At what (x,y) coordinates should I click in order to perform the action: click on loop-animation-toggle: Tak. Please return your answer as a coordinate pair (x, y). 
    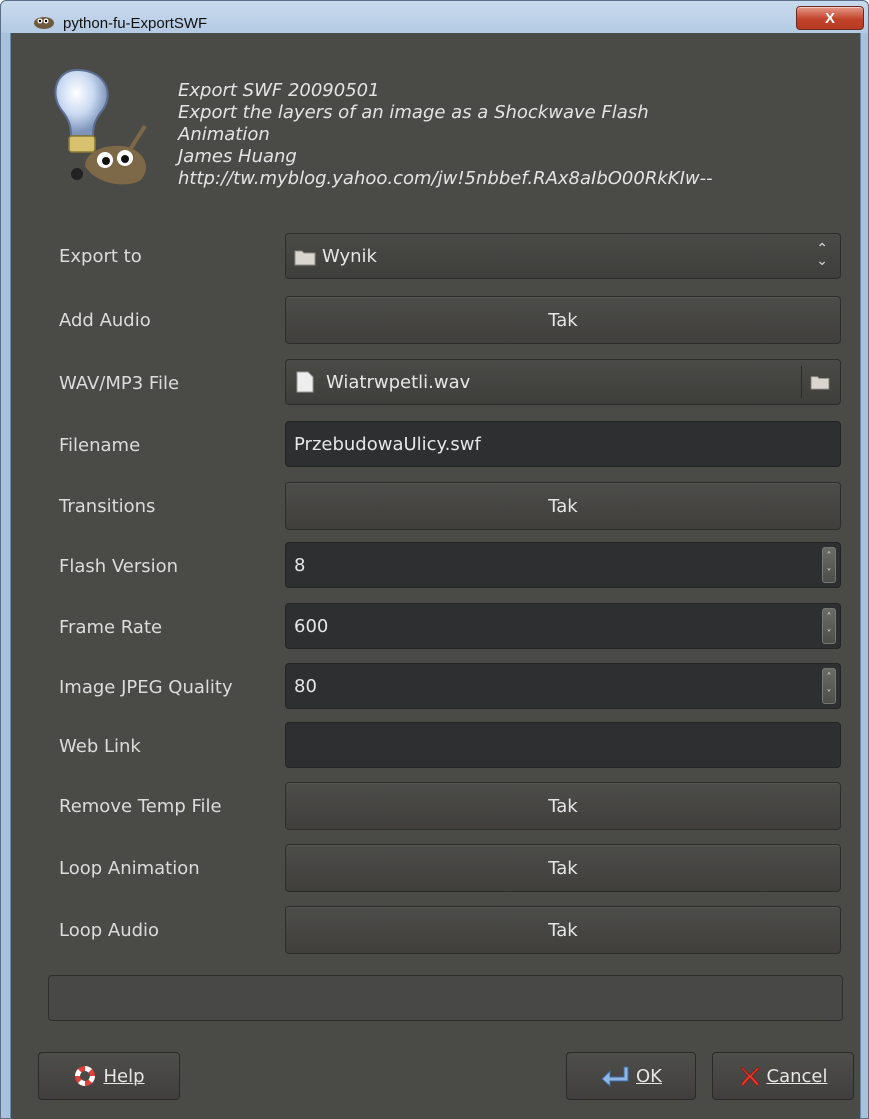
    Looking at the image, I should click on (563, 868).